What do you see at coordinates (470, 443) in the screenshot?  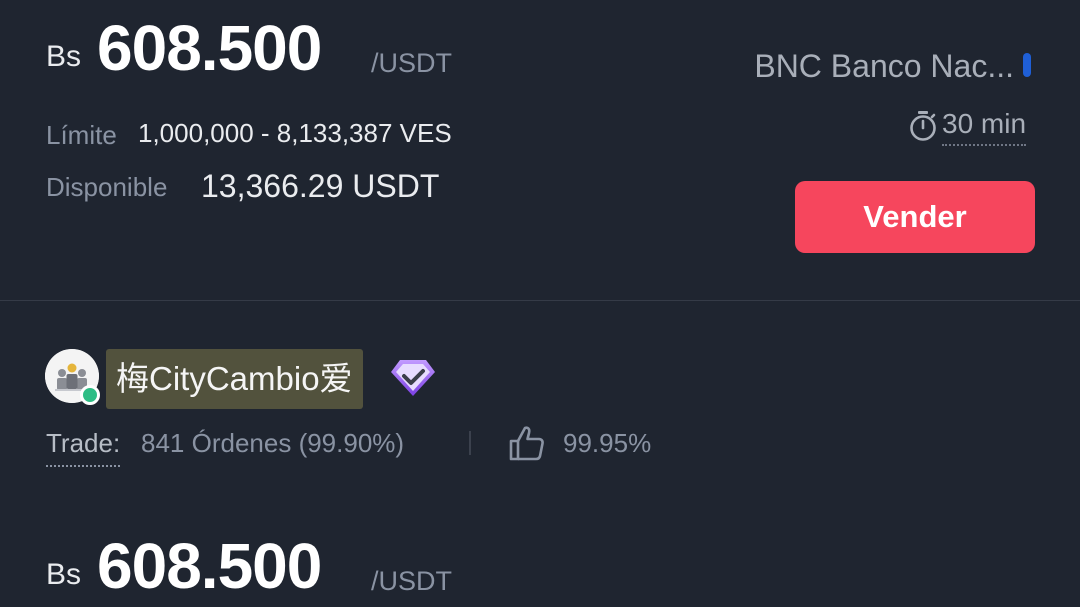 I see `stats-separator` at bounding box center [470, 443].